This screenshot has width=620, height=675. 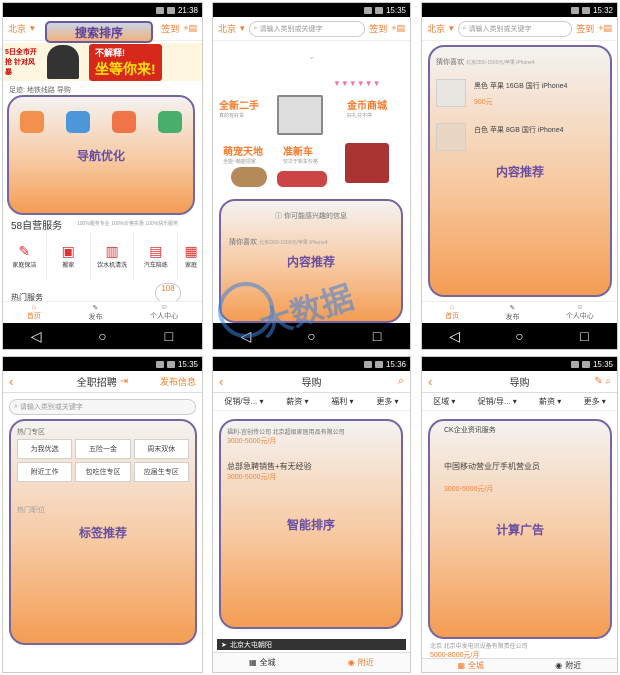 I want to click on service-cleaning: ✎ 家庭保洁, so click(x=25, y=256).